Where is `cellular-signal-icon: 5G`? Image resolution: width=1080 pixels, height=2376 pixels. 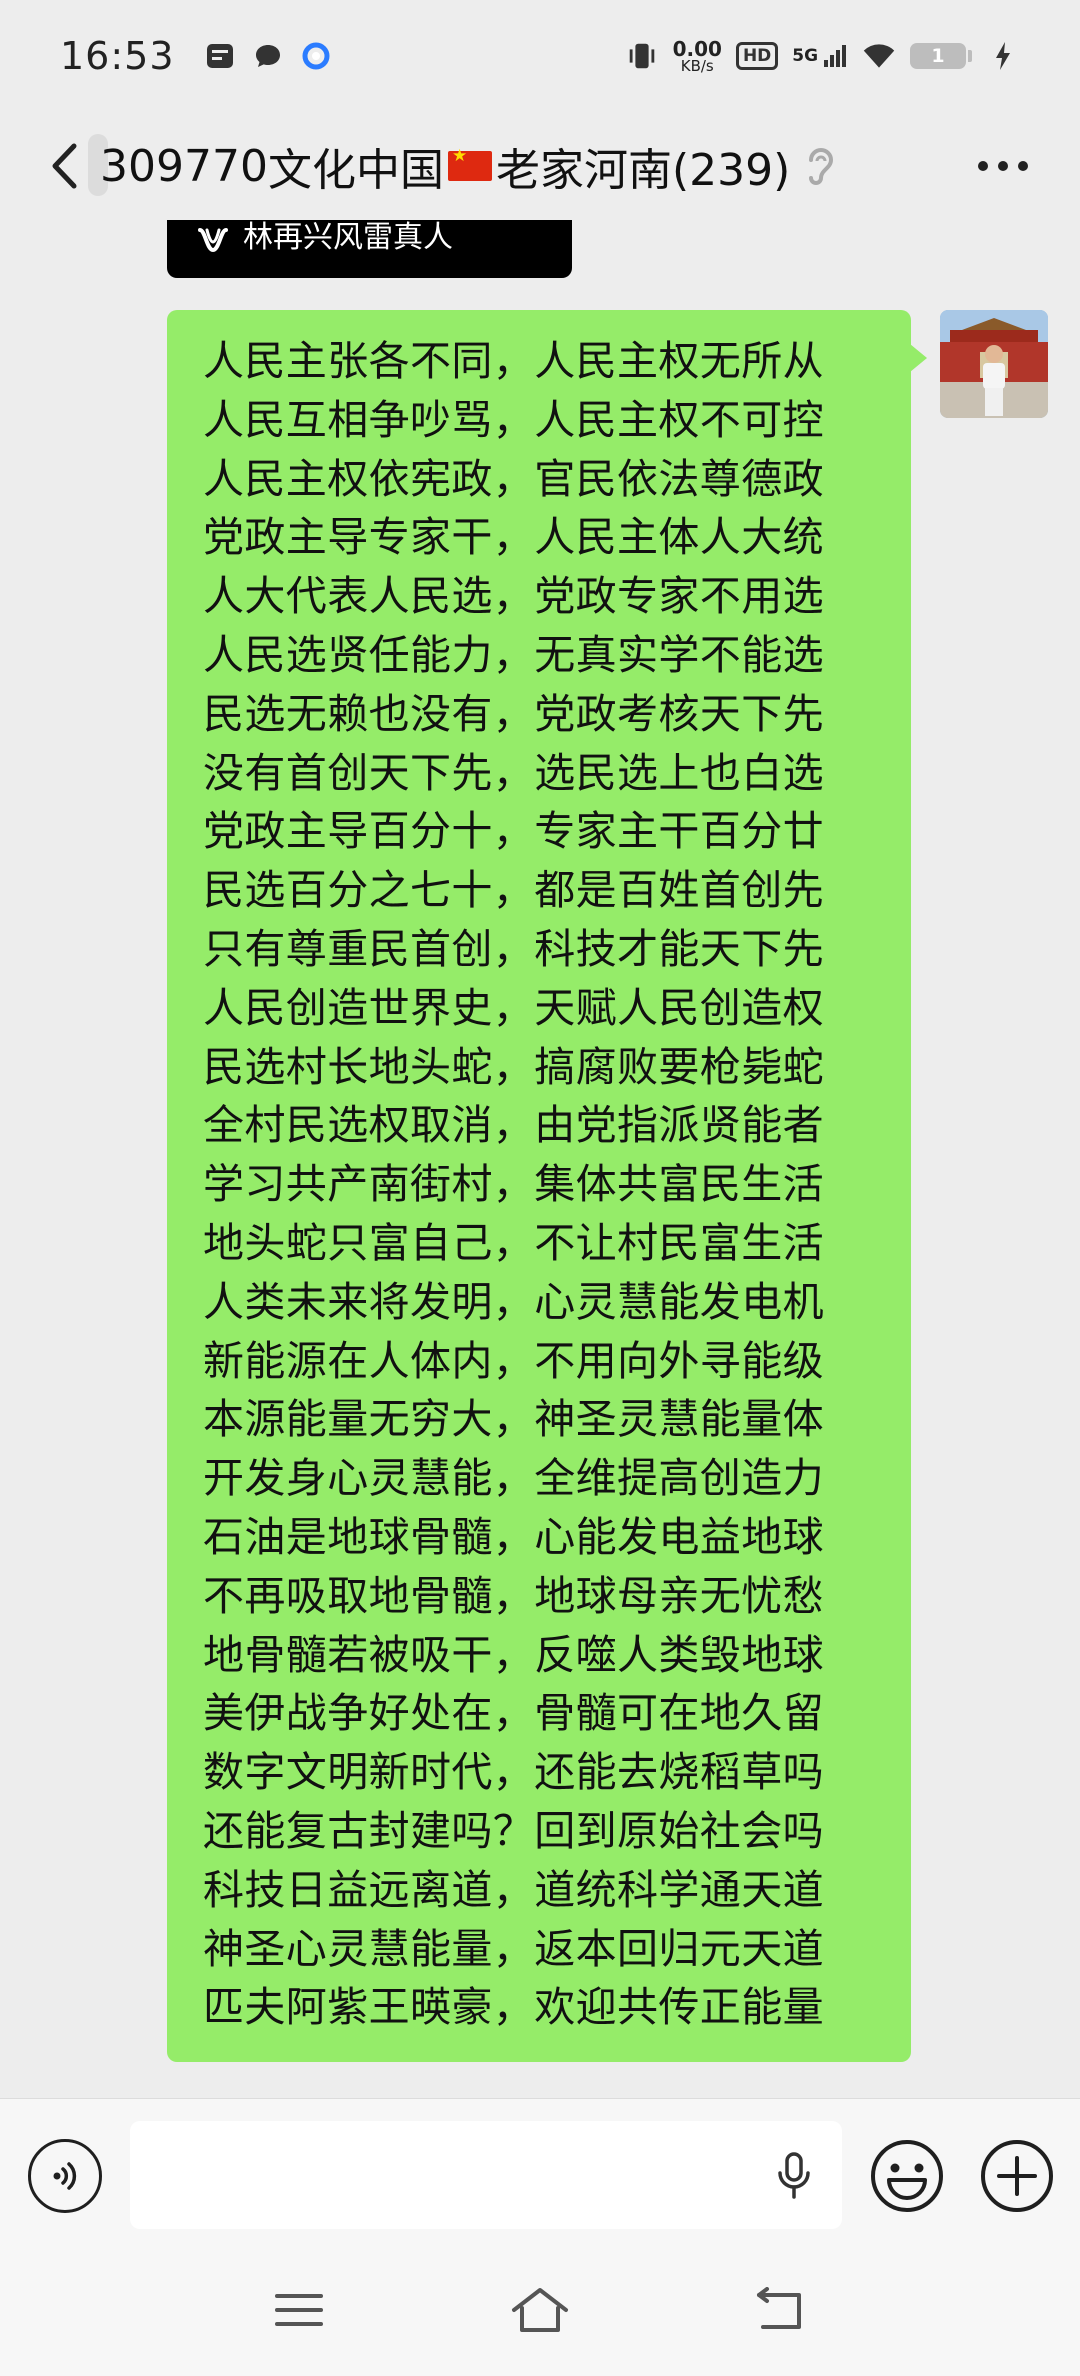
cellular-signal-icon: 5G is located at coordinates (820, 56).